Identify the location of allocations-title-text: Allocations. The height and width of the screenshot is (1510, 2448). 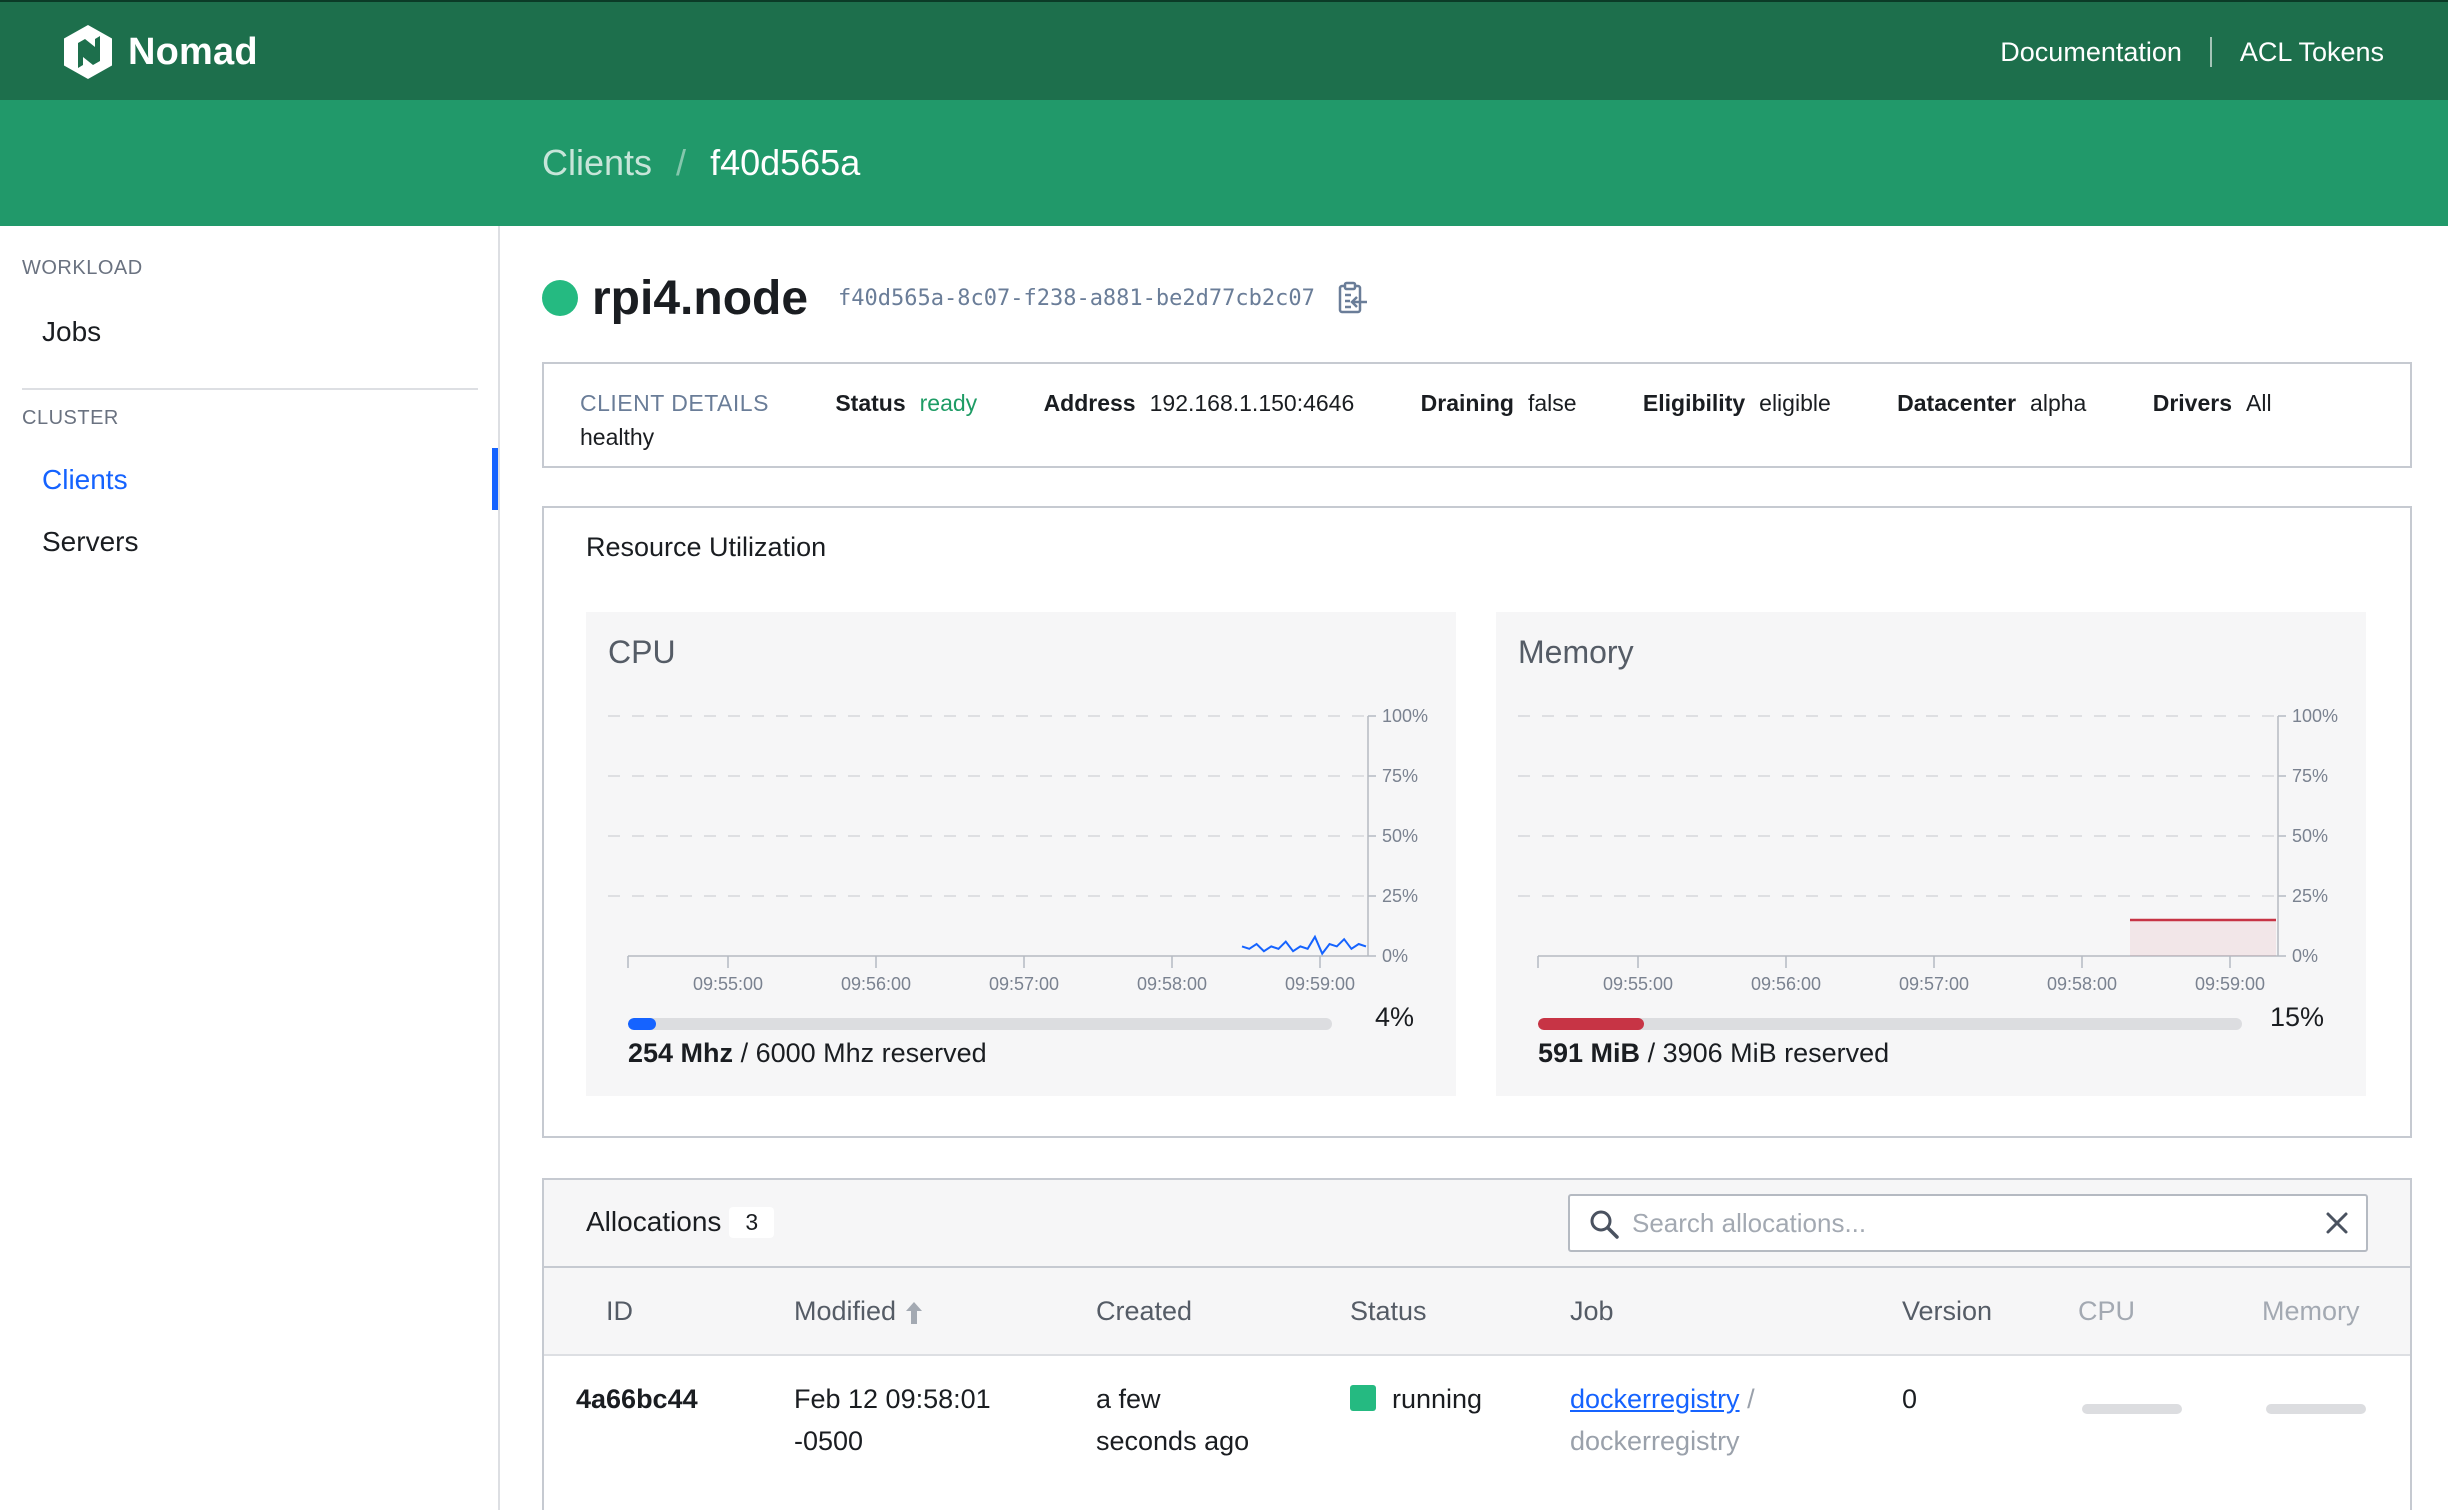
(654, 1221).